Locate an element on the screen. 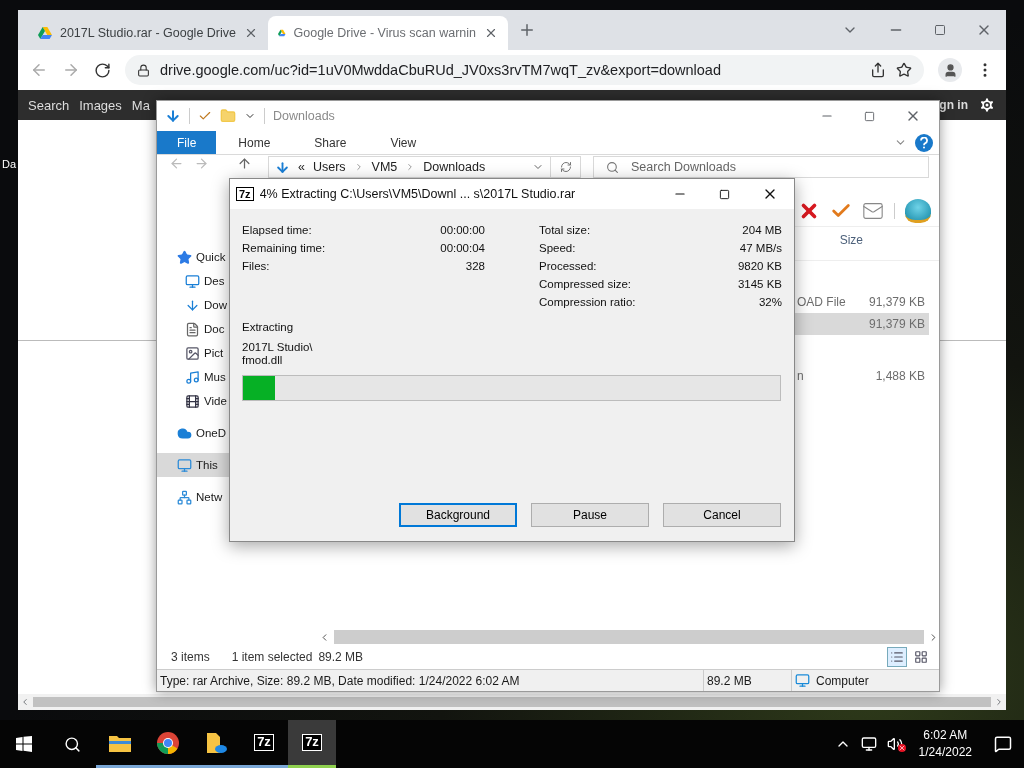 The image size is (1024, 768). stat-value: 47 MB/s is located at coordinates (760, 248).